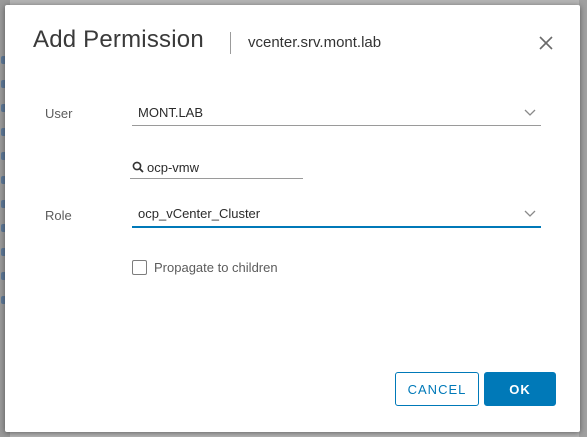  Describe the element at coordinates (139, 267) in the screenshot. I see `propagate-checkbox` at that location.